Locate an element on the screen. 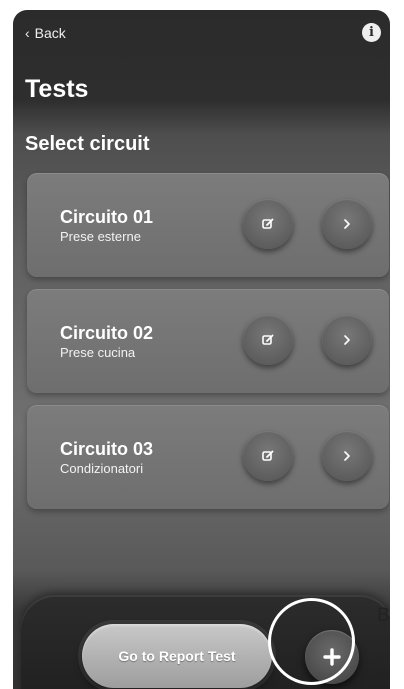 This screenshot has height=689, width=404. info-icon: i is located at coordinates (371, 32).